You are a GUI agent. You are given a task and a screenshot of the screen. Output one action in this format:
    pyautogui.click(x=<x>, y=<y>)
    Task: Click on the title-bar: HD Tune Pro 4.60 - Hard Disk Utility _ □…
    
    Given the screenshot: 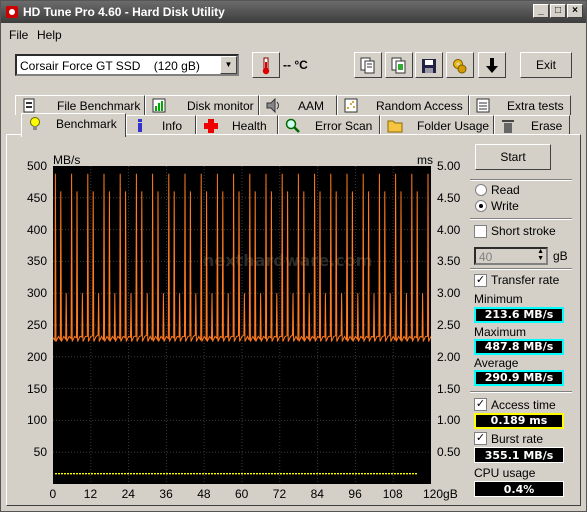 What is the action you would take?
    pyautogui.click(x=293, y=12)
    